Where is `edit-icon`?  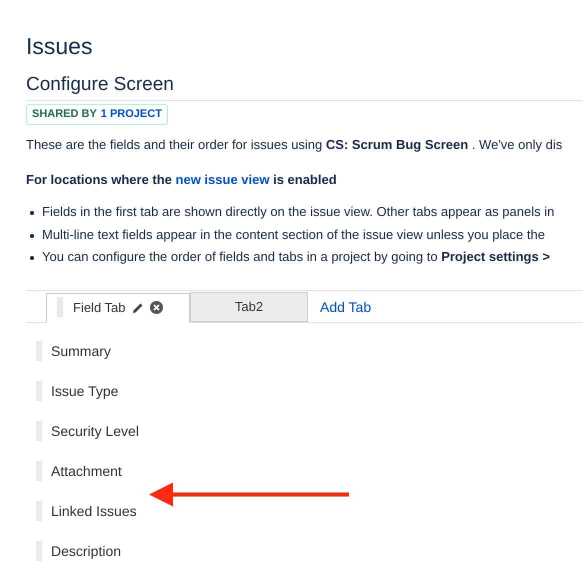
edit-icon is located at coordinates (138, 308).